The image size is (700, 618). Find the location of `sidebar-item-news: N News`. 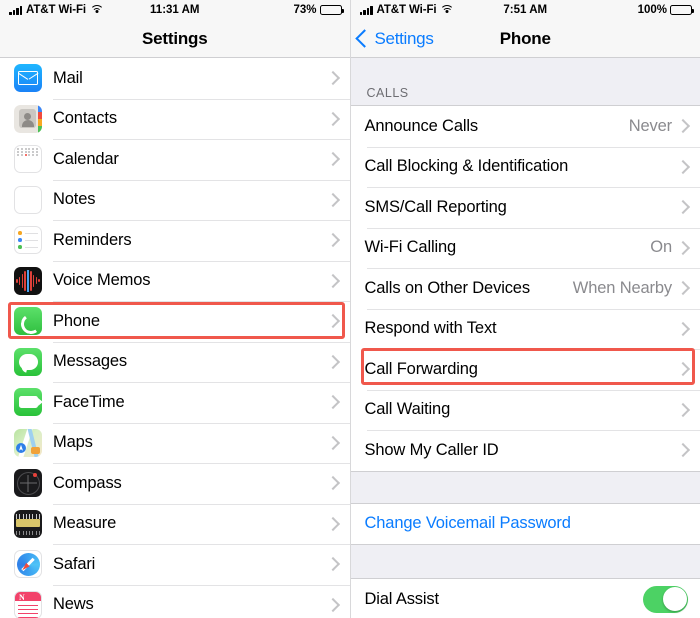

sidebar-item-news: N News is located at coordinates (175, 601).